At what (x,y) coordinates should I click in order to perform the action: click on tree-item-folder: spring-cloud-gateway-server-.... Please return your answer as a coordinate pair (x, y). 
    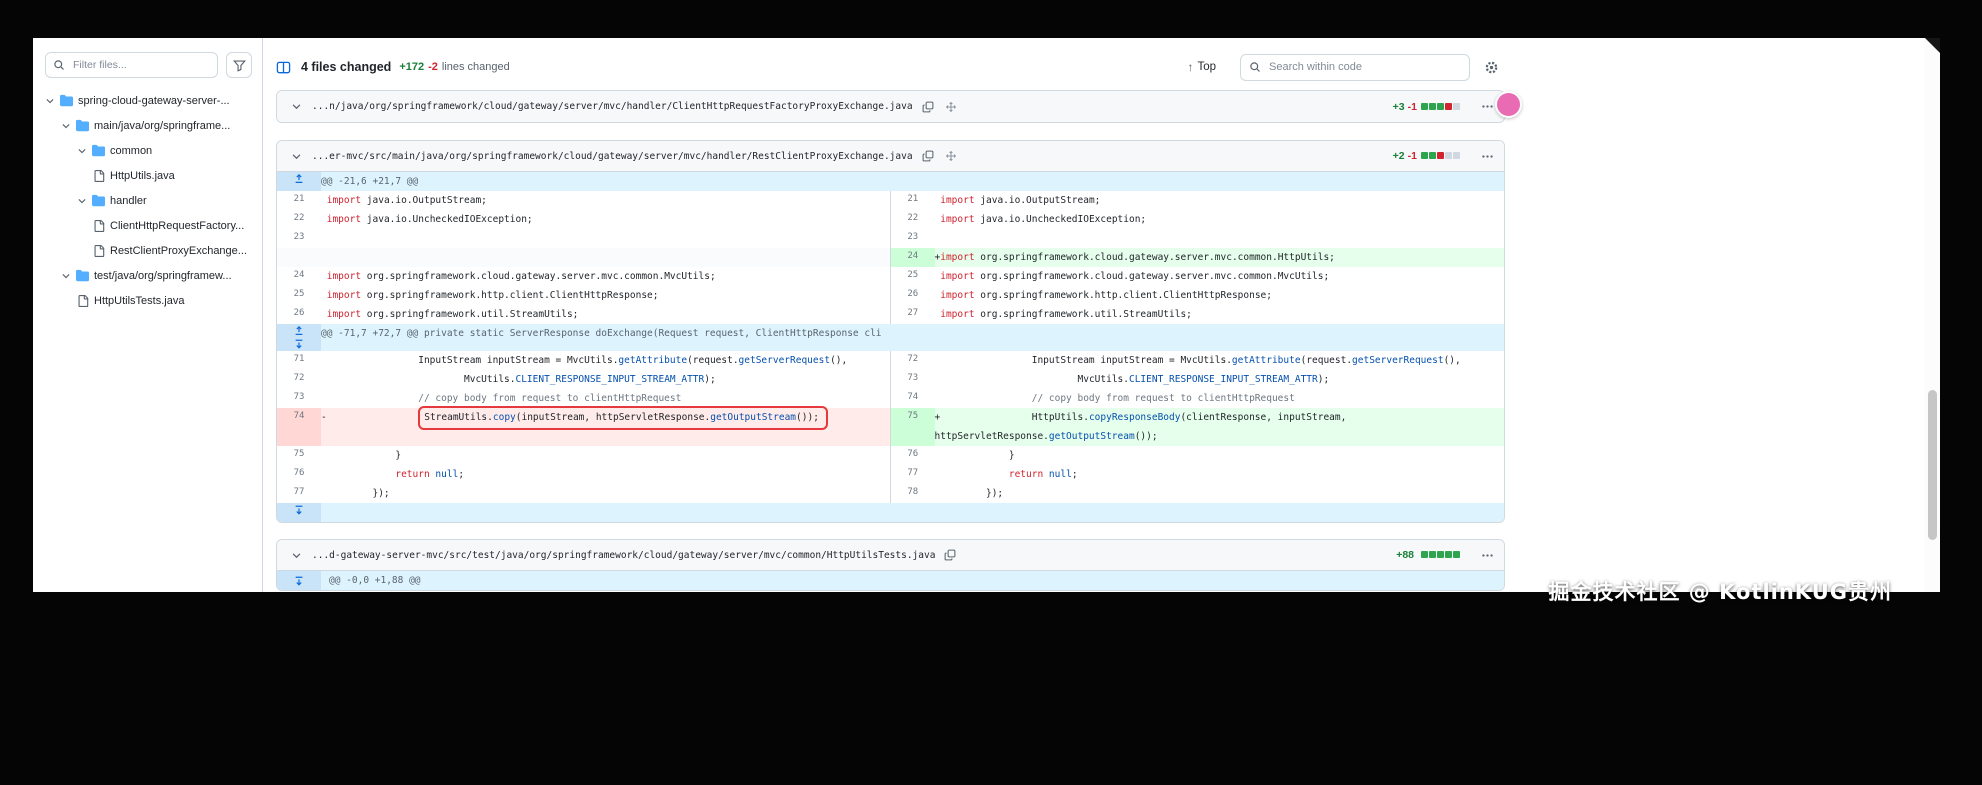
    Looking at the image, I should click on (148, 100).